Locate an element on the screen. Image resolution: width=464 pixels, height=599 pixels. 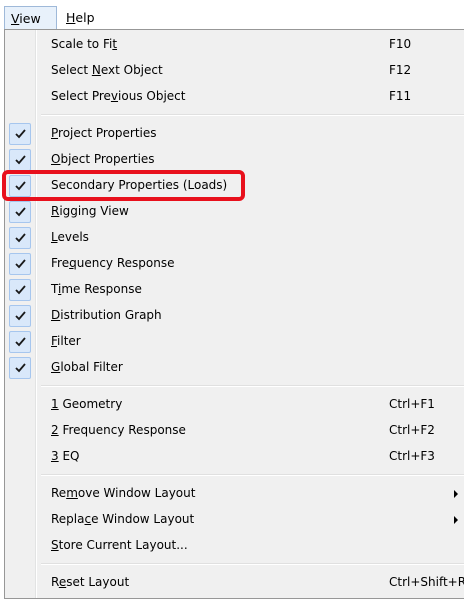
menu-item-label: Scale to Fit is located at coordinates (84, 44).